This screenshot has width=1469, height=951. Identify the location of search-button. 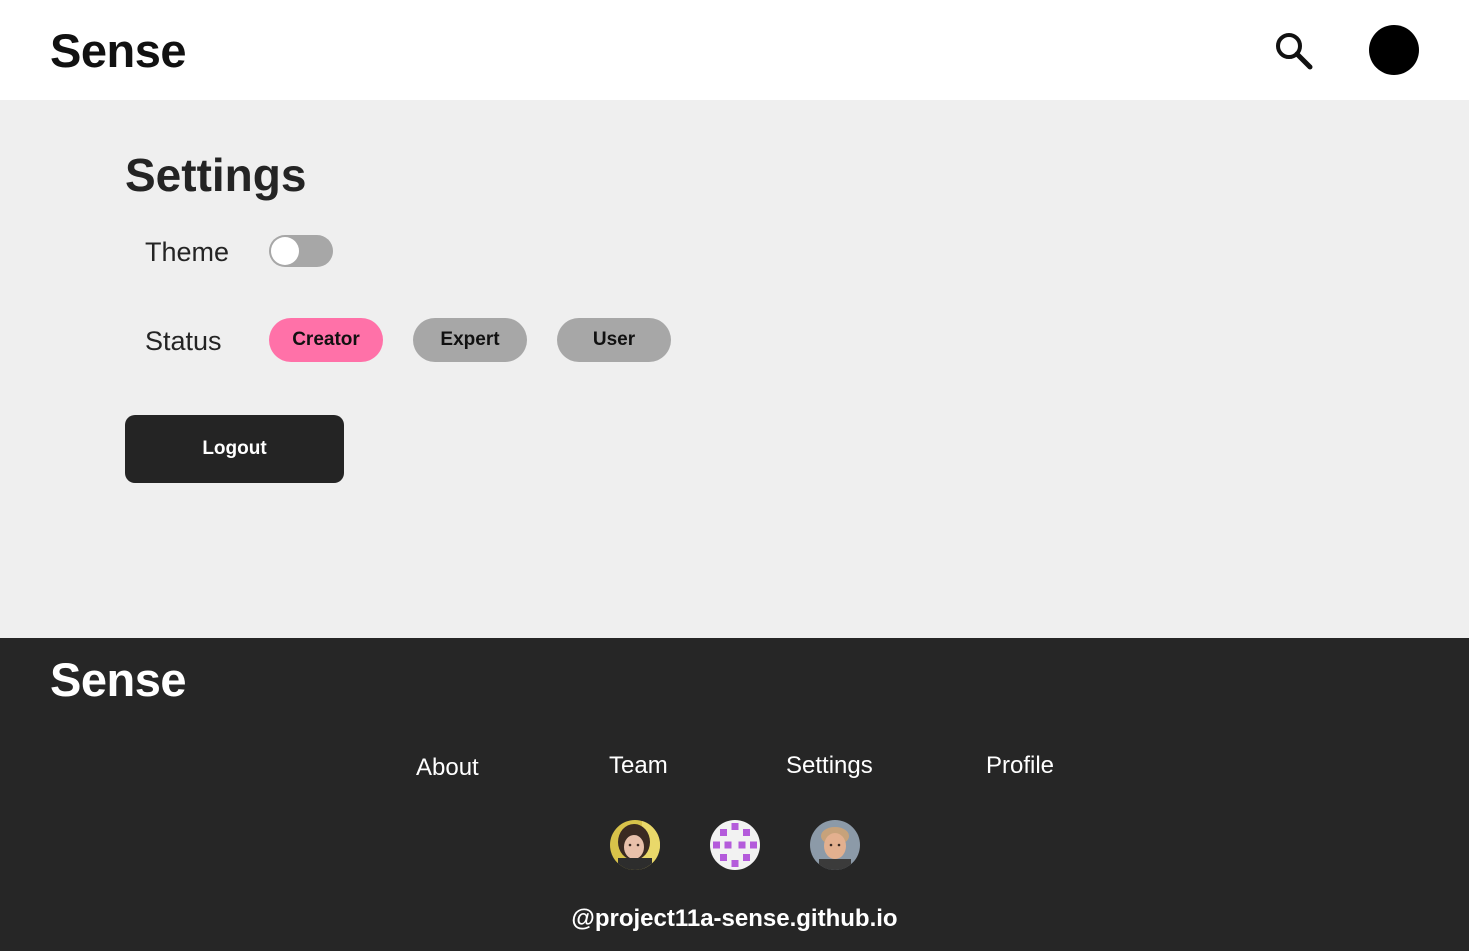
(1293, 50).